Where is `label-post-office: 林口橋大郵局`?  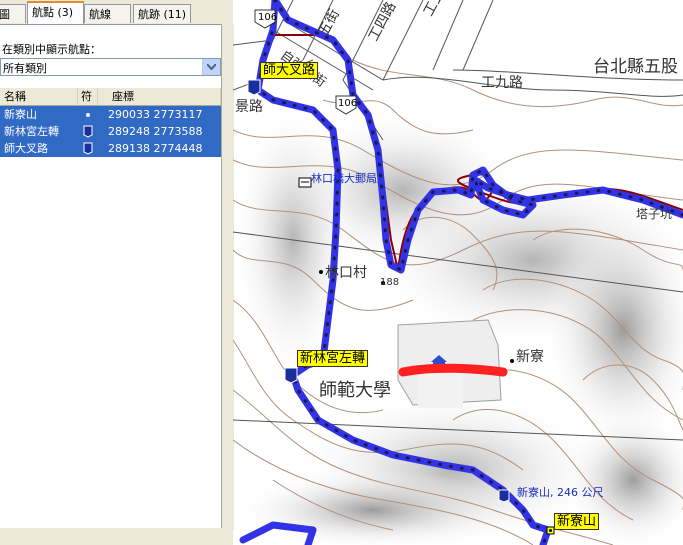
label-post-office: 林口橋大郵局 is located at coordinates (344, 178).